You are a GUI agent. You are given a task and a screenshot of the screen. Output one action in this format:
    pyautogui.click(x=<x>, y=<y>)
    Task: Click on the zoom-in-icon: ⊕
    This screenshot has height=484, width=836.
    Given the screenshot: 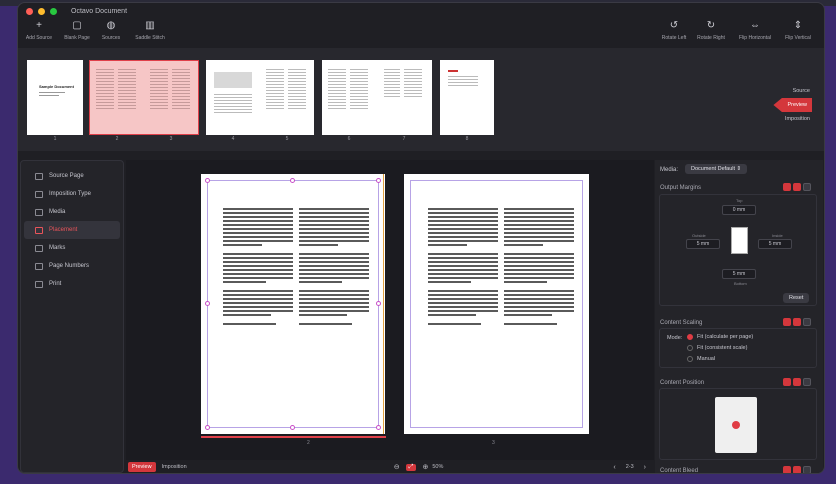 What is the action you would take?
    pyautogui.click(x=425, y=467)
    